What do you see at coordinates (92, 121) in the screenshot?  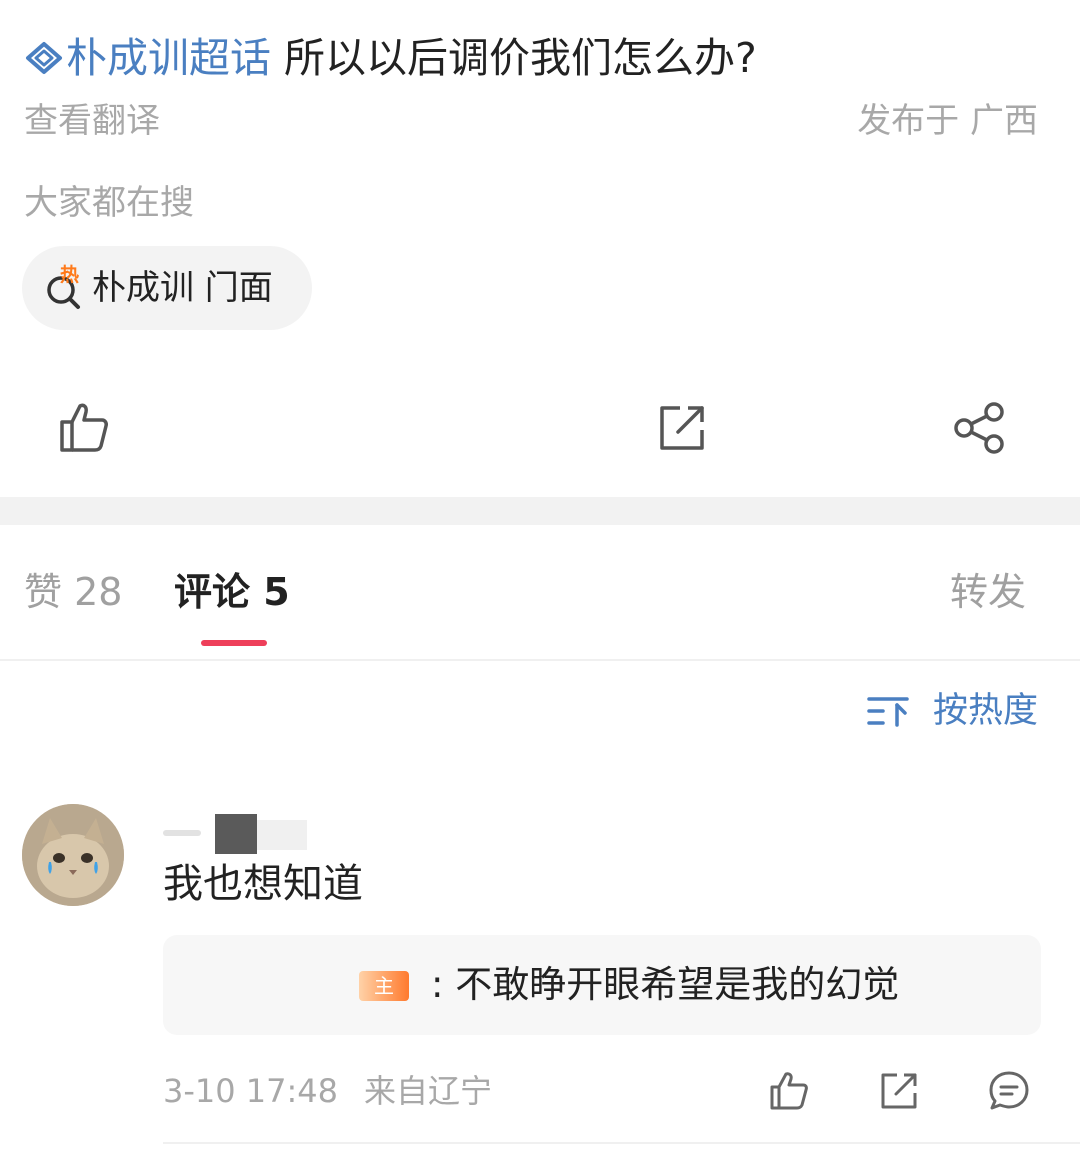 I see `translate-link: 查看翻译` at bounding box center [92, 121].